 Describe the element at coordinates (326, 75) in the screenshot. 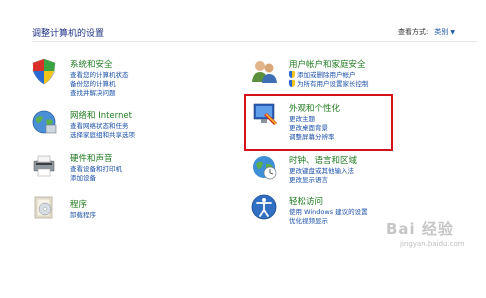

I see `link-label: 添加或删除用户帐户` at that location.